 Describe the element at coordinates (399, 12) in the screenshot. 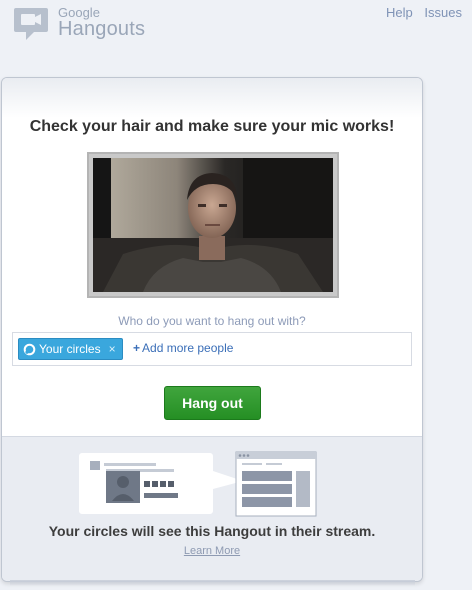

I see `help-link: Help` at that location.